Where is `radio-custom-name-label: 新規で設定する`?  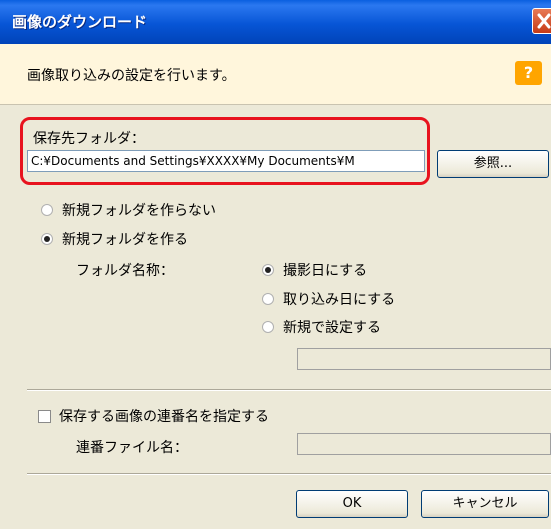 radio-custom-name-label: 新規で設定する is located at coordinates (332, 328).